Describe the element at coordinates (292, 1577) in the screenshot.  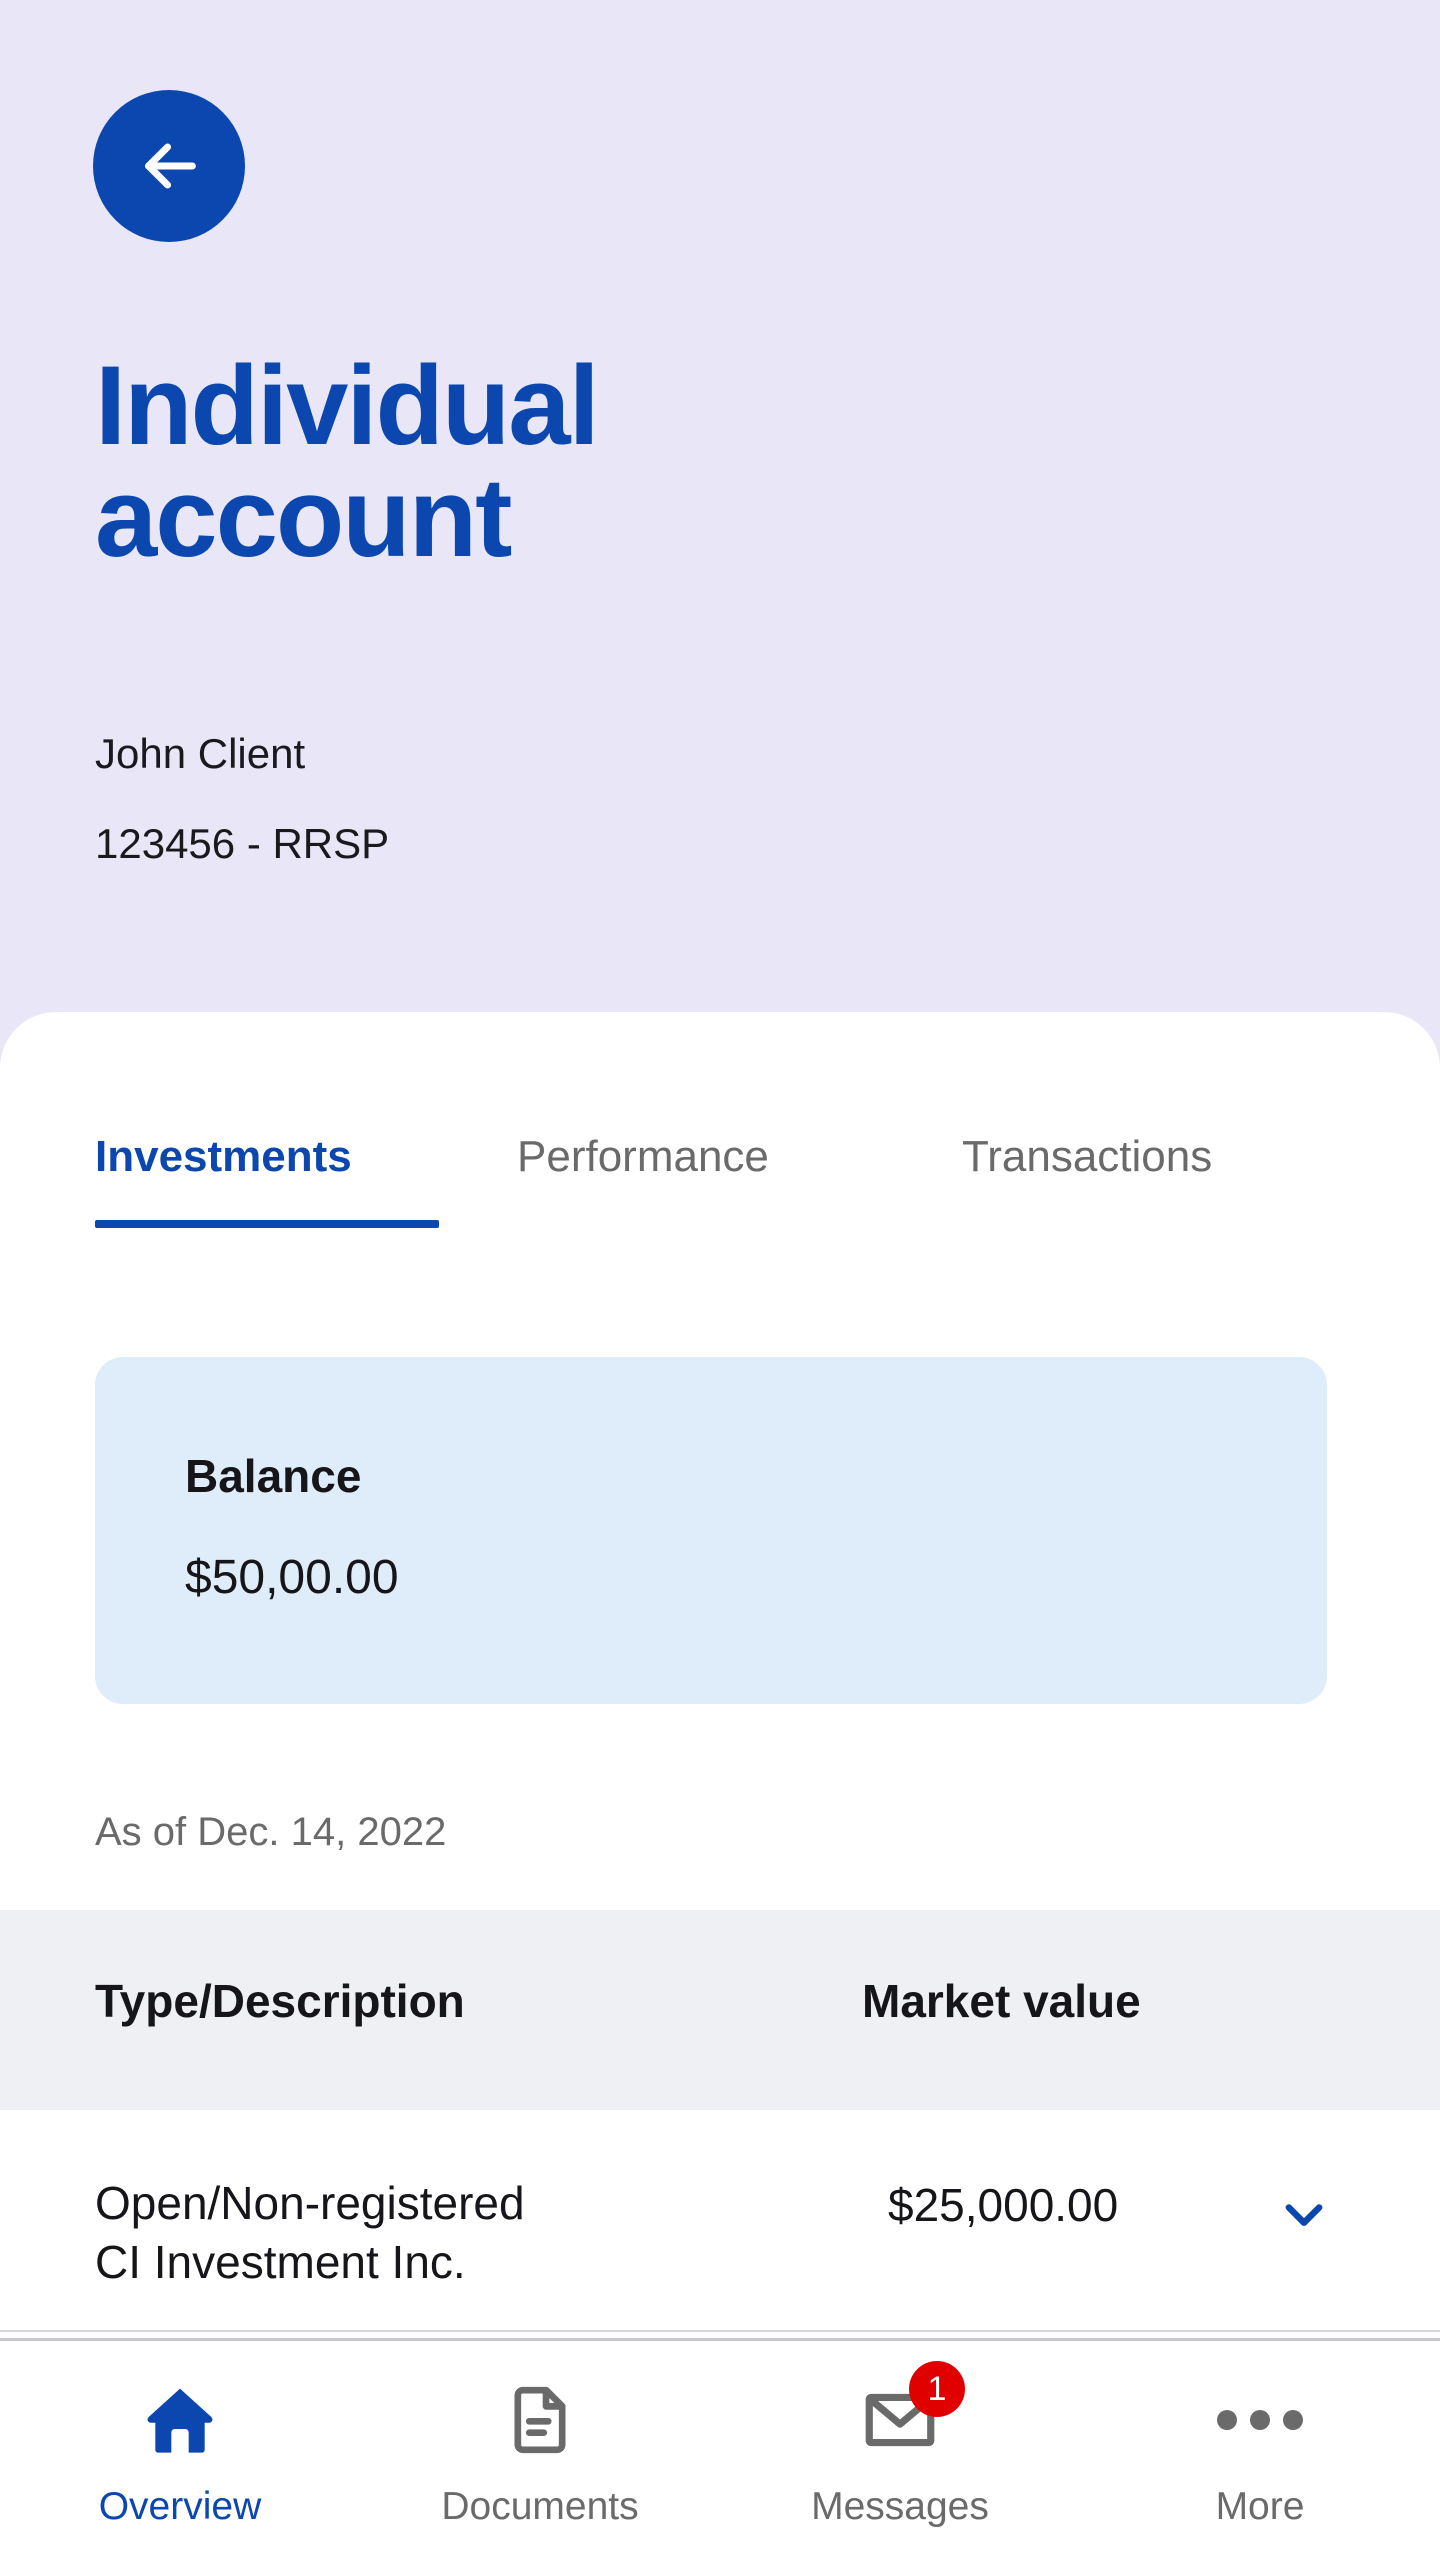
I see `balance-amount: $50,00.00` at that location.